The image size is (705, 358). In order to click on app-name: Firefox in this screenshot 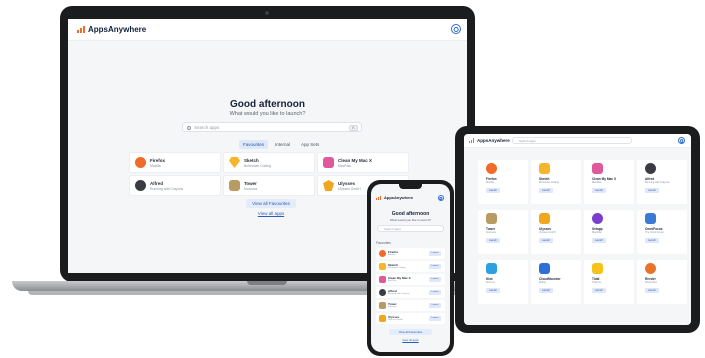, I will do `click(158, 160)`.